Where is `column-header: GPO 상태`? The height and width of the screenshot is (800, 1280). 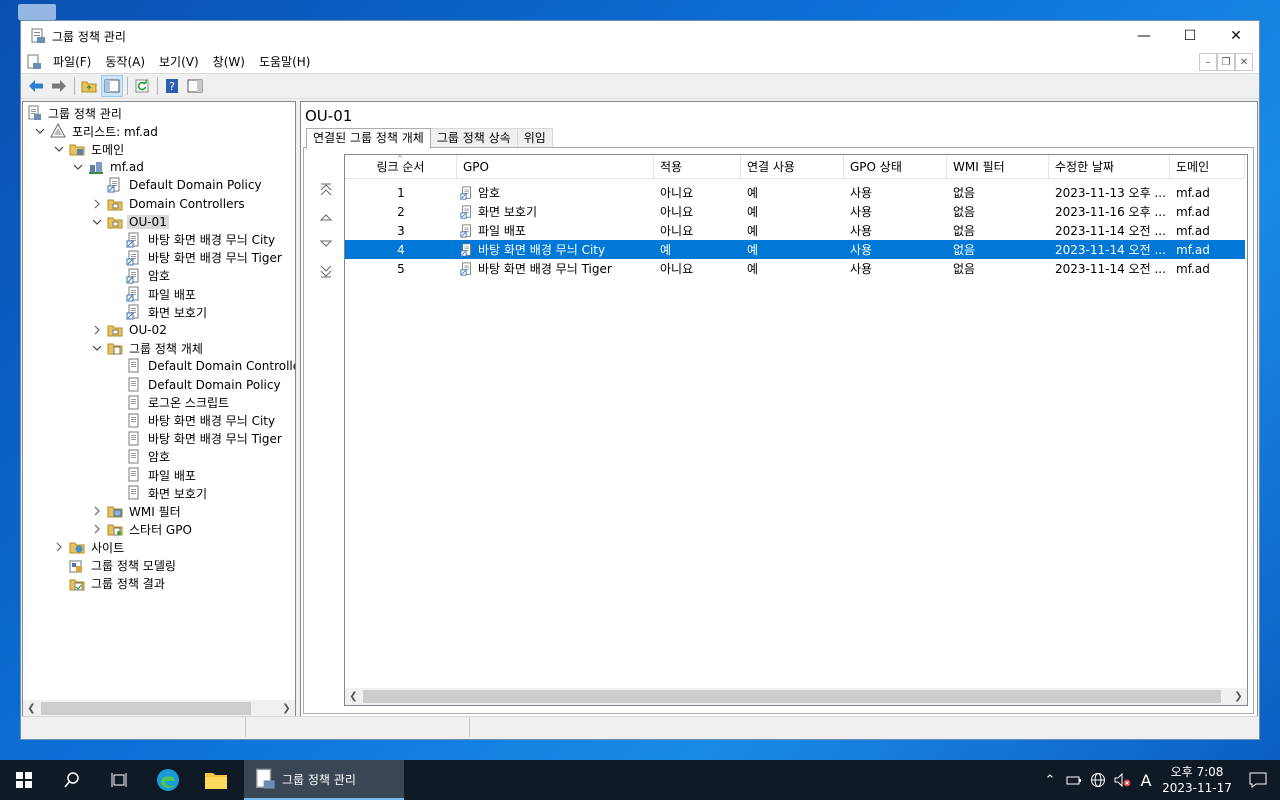
column-header: GPO 상태 is located at coordinates (895, 167).